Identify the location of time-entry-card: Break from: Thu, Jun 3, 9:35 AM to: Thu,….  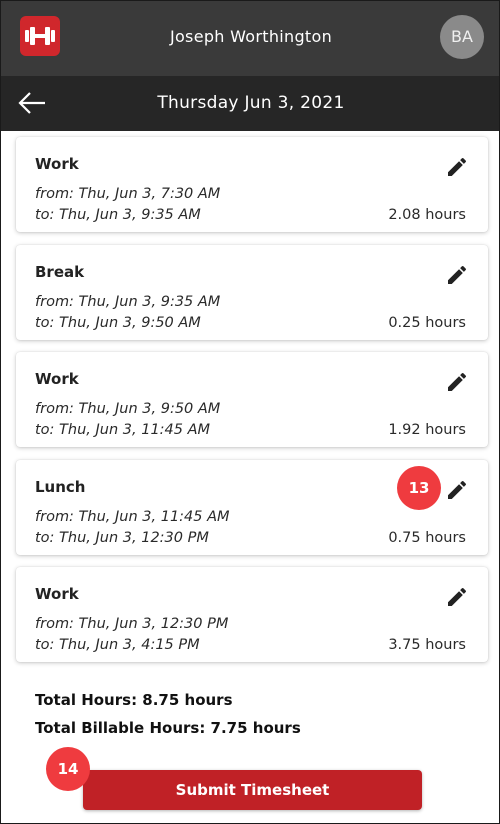
(252, 292).